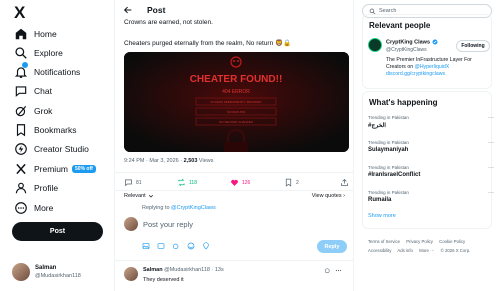 Image resolution: width=500 pixels, height=291 pixels. Describe the element at coordinates (43, 91) in the screenshot. I see `nav-item-label: Chat` at that location.